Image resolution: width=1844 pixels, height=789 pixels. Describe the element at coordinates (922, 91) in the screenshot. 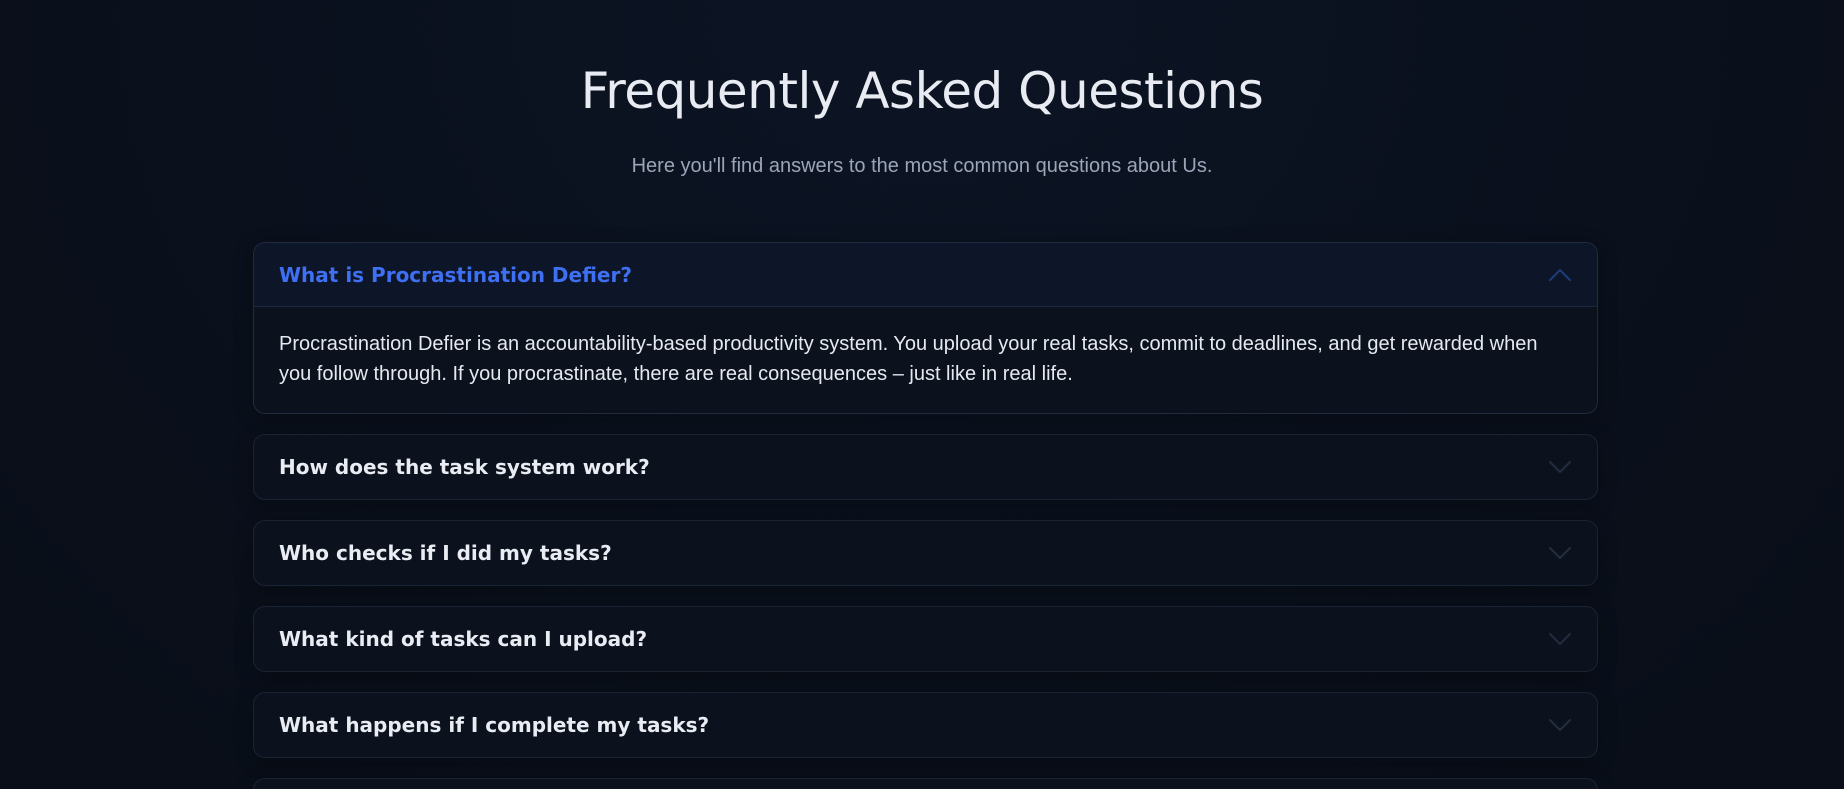

I see `page-title: Frequently Asked Questions` at that location.